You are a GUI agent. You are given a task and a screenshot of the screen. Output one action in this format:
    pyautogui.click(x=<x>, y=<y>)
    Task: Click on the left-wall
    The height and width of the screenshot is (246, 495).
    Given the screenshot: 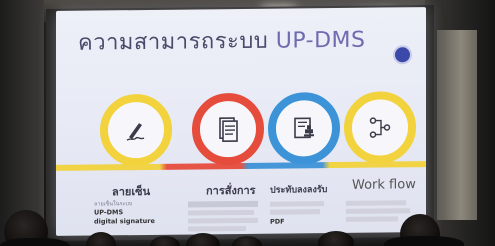 What is the action you would take?
    pyautogui.click(x=22, y=123)
    